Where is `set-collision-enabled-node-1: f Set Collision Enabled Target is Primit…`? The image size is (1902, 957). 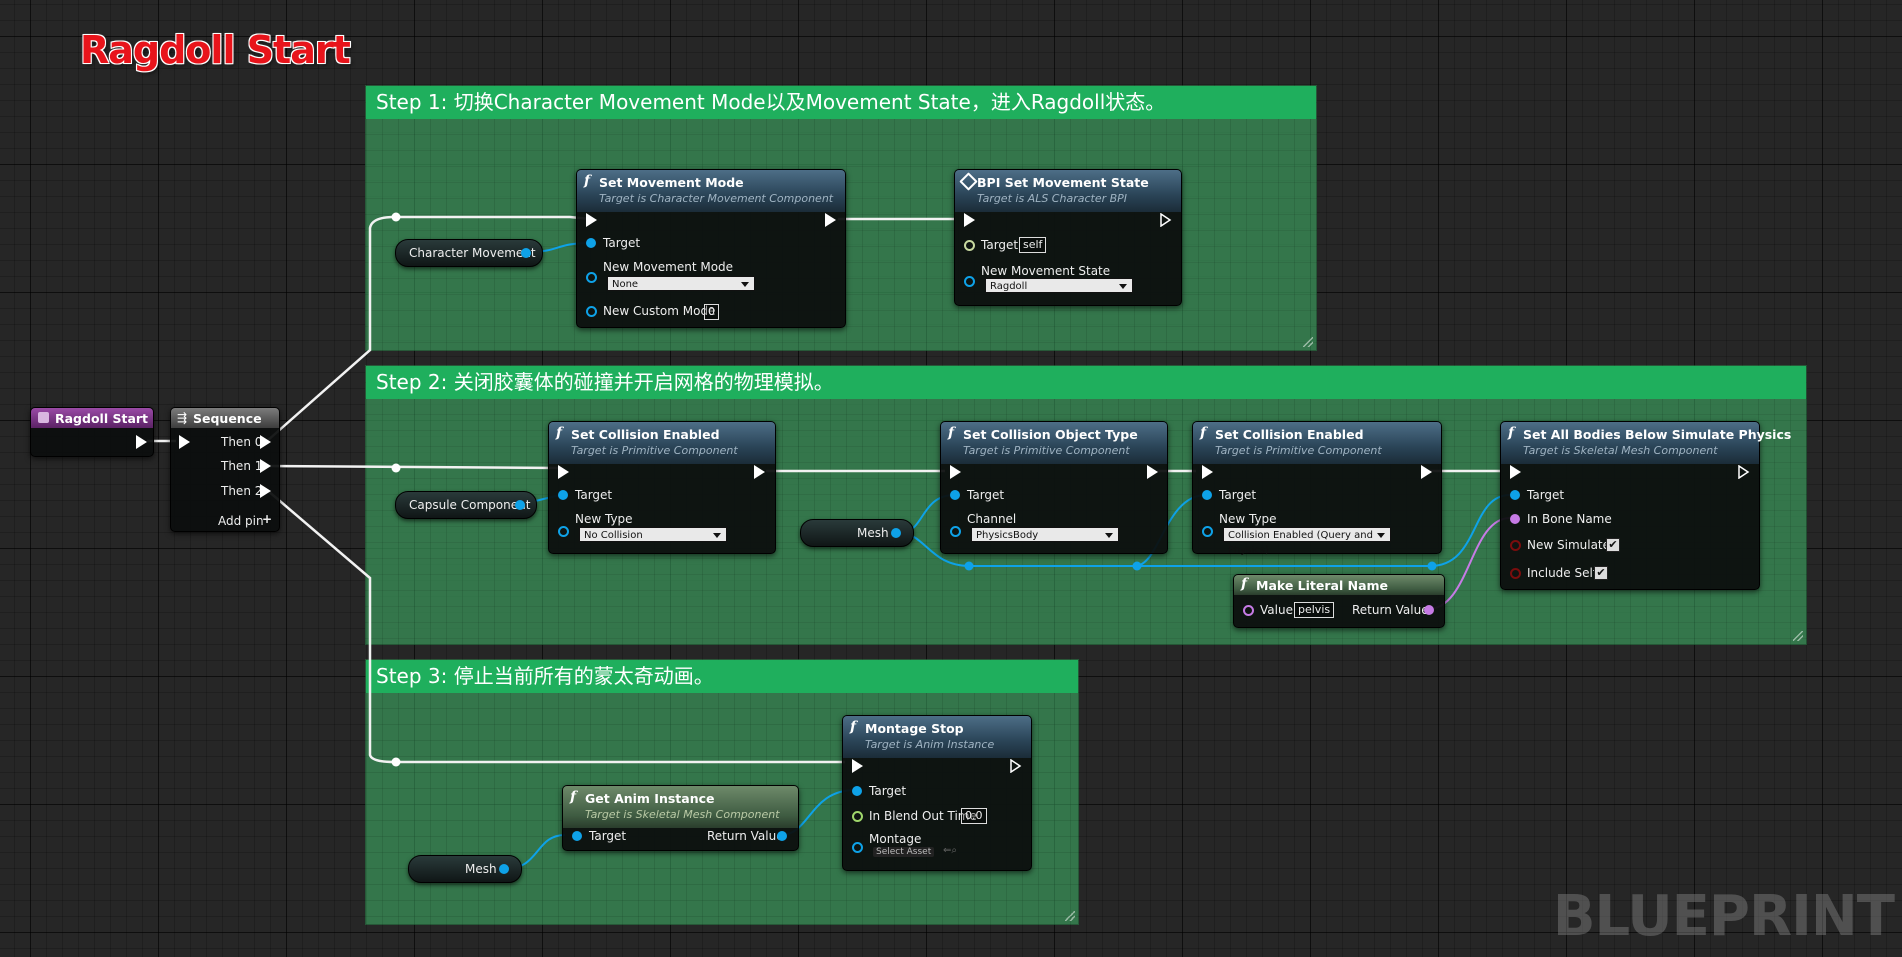 set-collision-enabled-node-1: f Set Collision Enabled Target is Primit… is located at coordinates (662, 487).